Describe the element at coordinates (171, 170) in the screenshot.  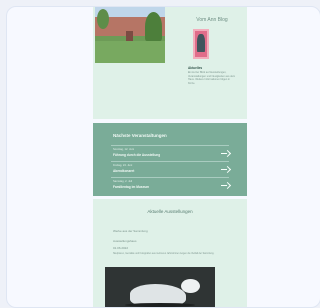
I see `event-item: Freitag, 24. Juni Abendkonzert` at that location.